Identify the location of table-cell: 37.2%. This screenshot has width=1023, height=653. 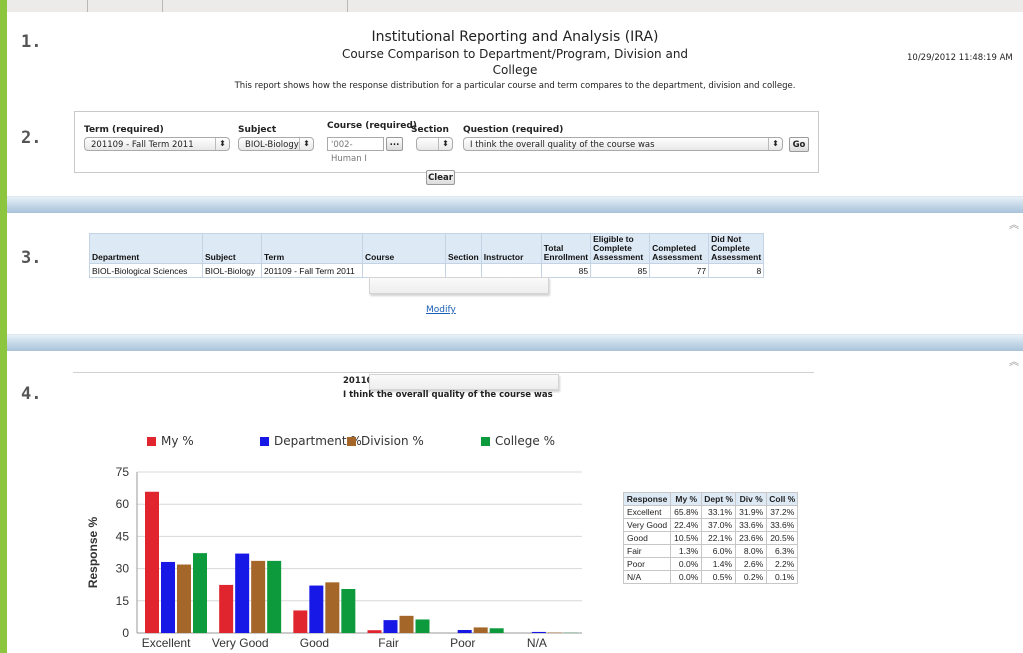
(782, 512).